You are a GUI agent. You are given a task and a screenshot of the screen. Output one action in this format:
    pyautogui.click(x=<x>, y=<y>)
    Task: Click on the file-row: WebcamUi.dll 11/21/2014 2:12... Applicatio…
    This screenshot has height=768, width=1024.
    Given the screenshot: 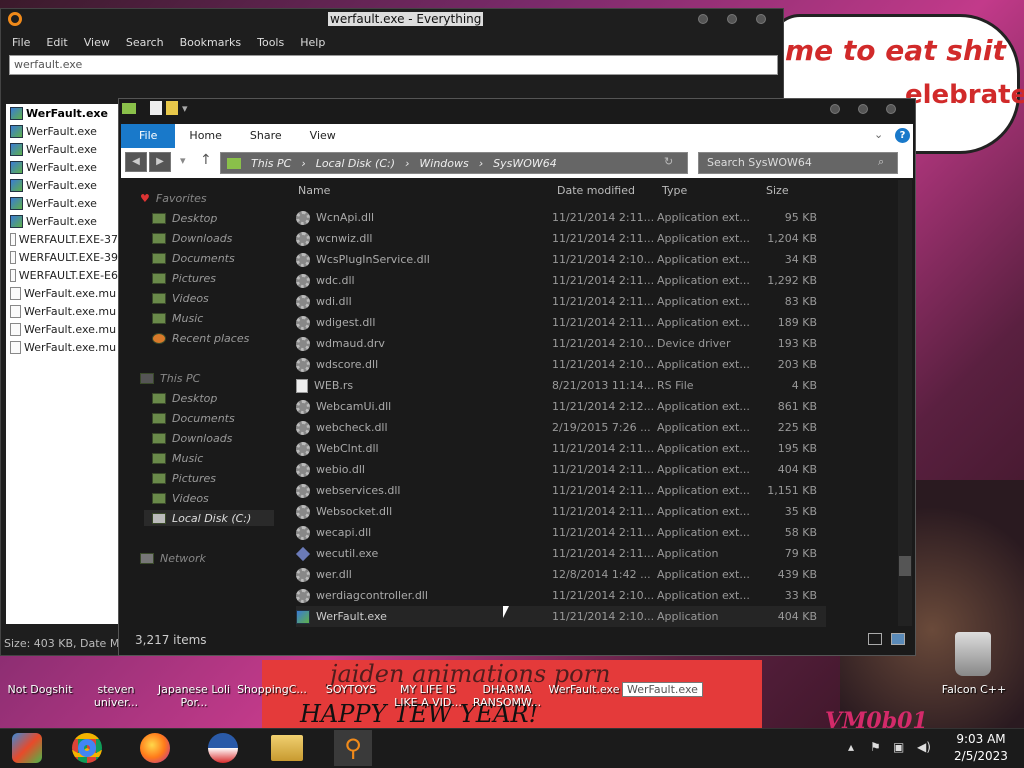 What is the action you would take?
    pyautogui.click(x=561, y=406)
    